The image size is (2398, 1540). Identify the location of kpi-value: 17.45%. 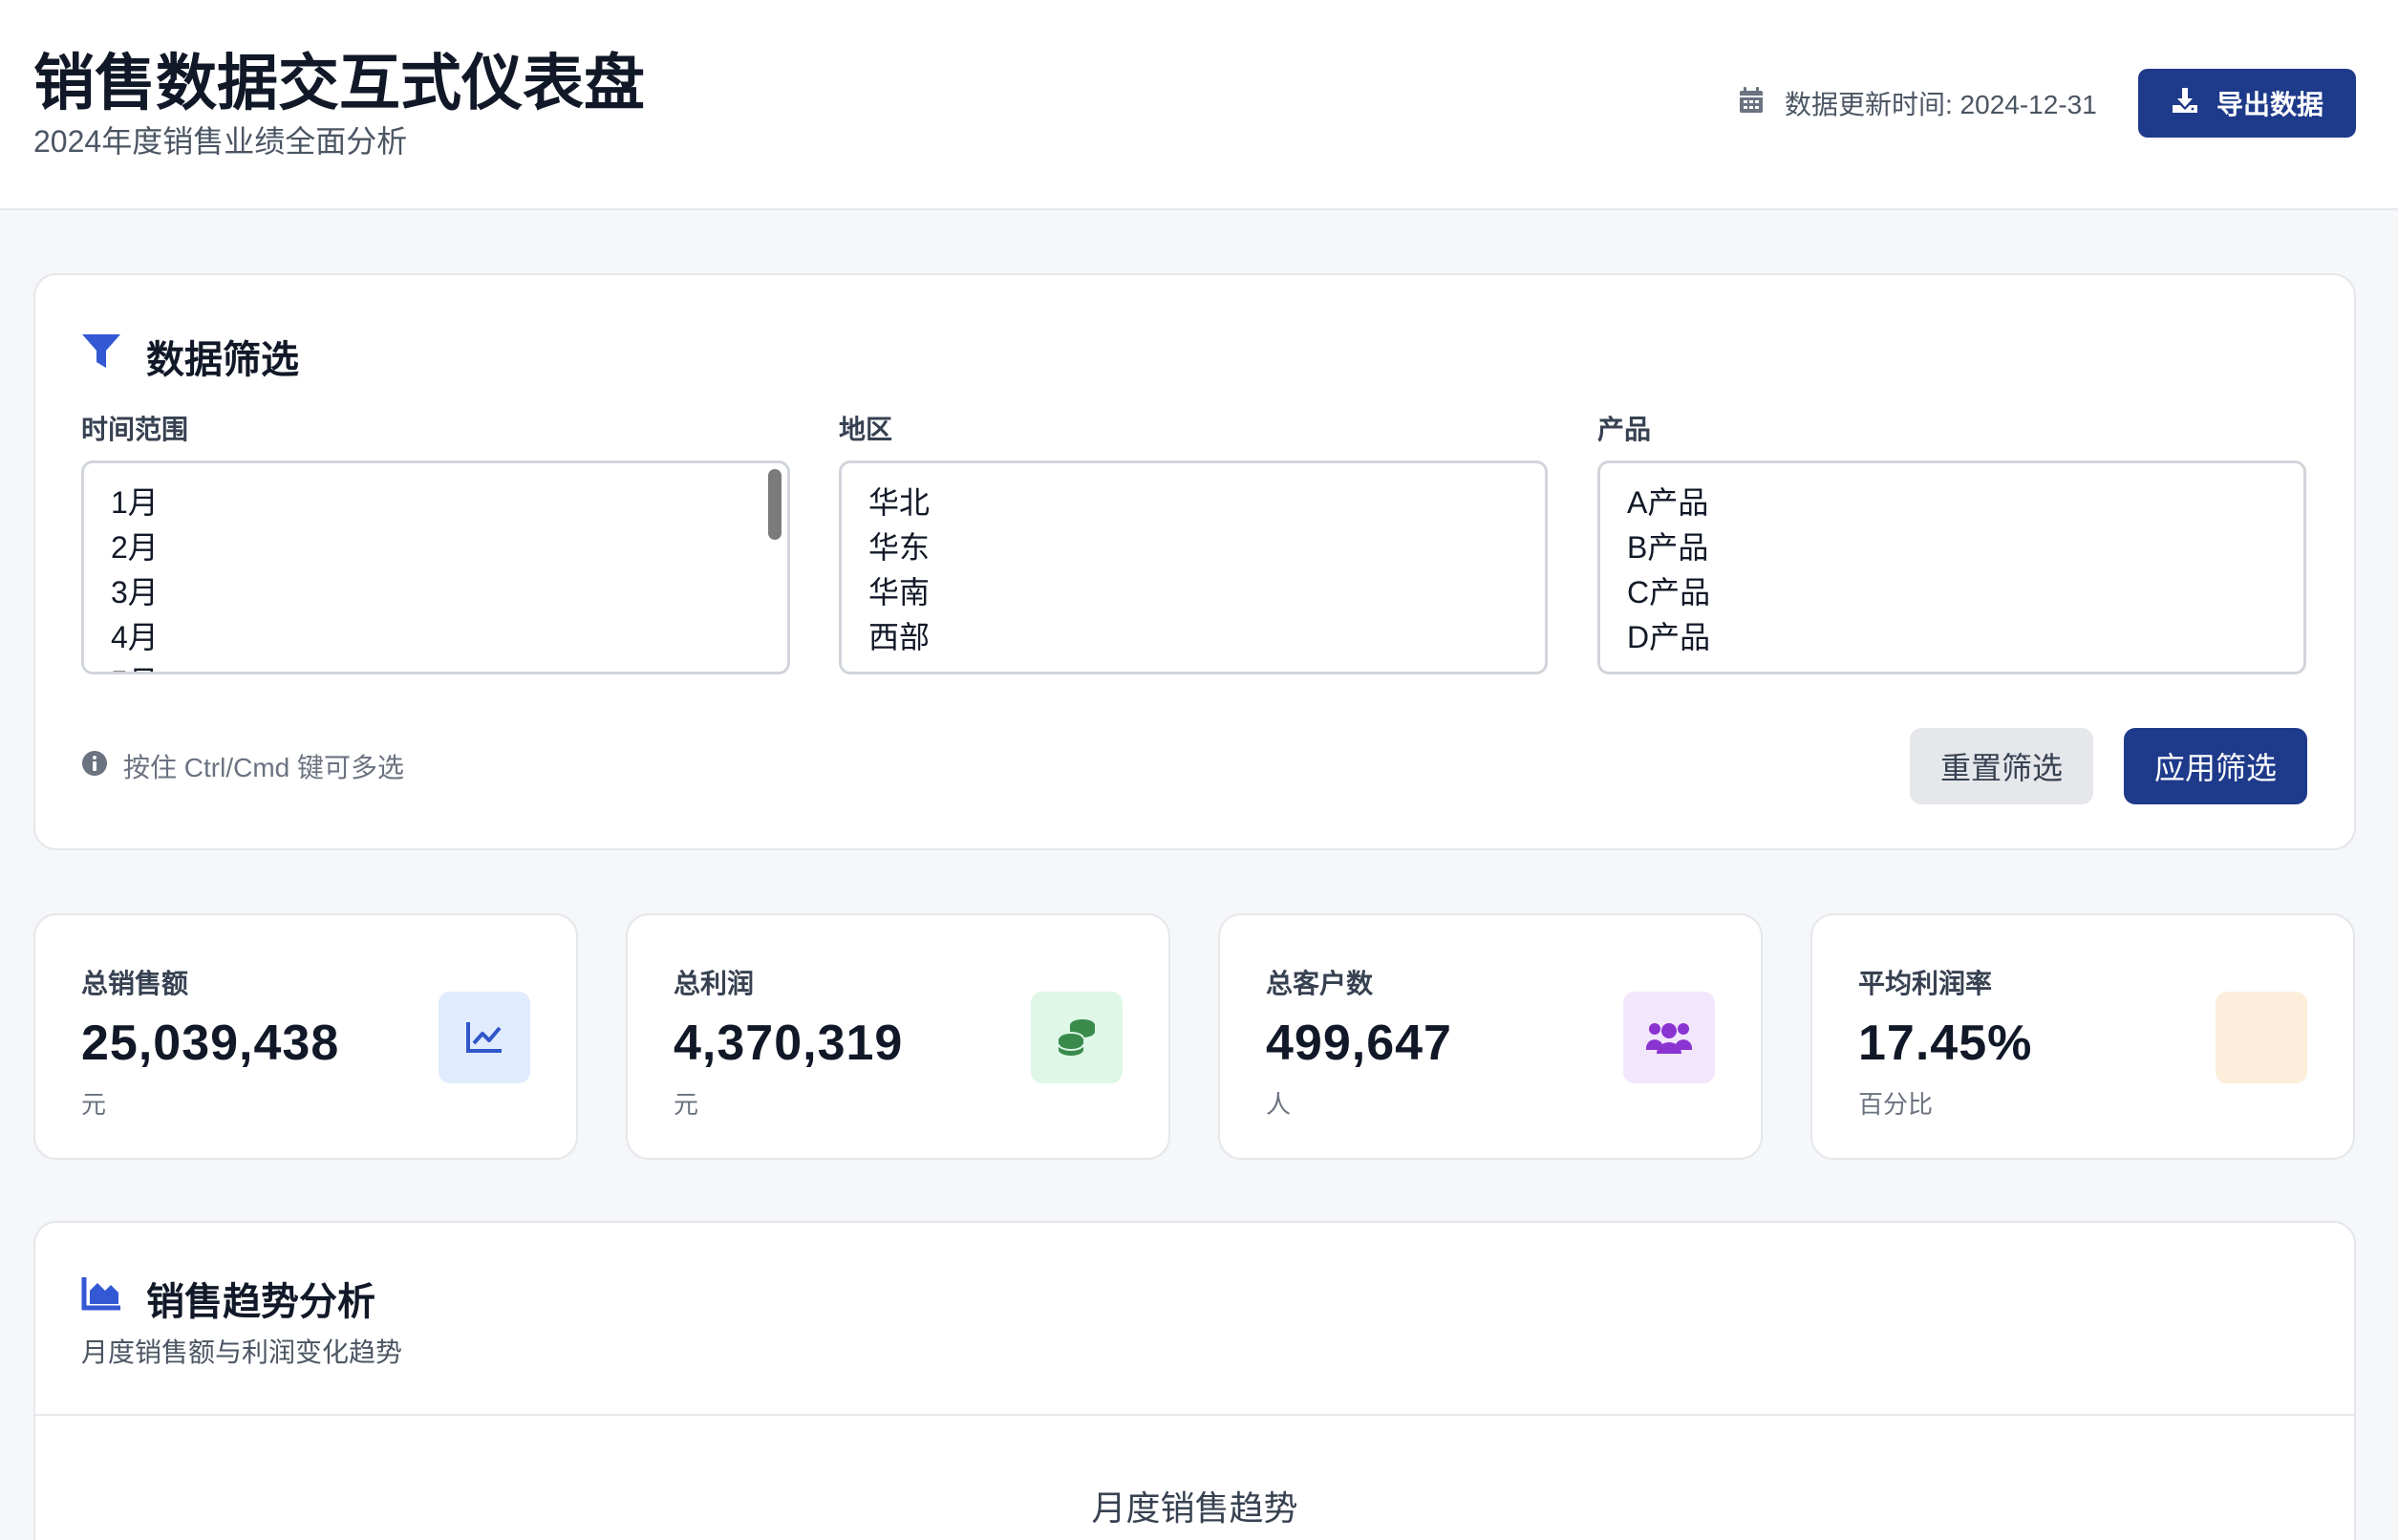
(1945, 1043).